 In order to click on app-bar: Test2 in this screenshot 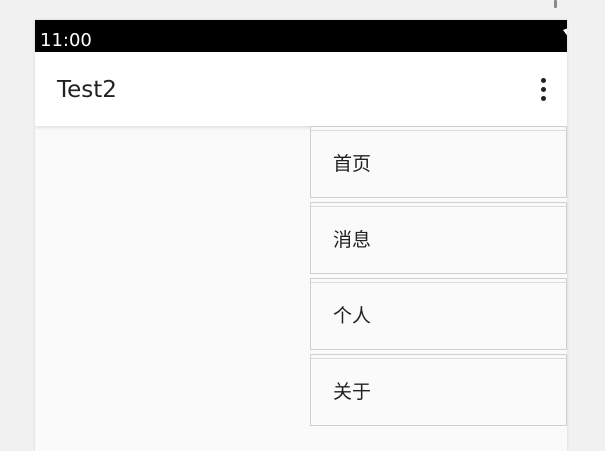, I will do `click(301, 89)`.